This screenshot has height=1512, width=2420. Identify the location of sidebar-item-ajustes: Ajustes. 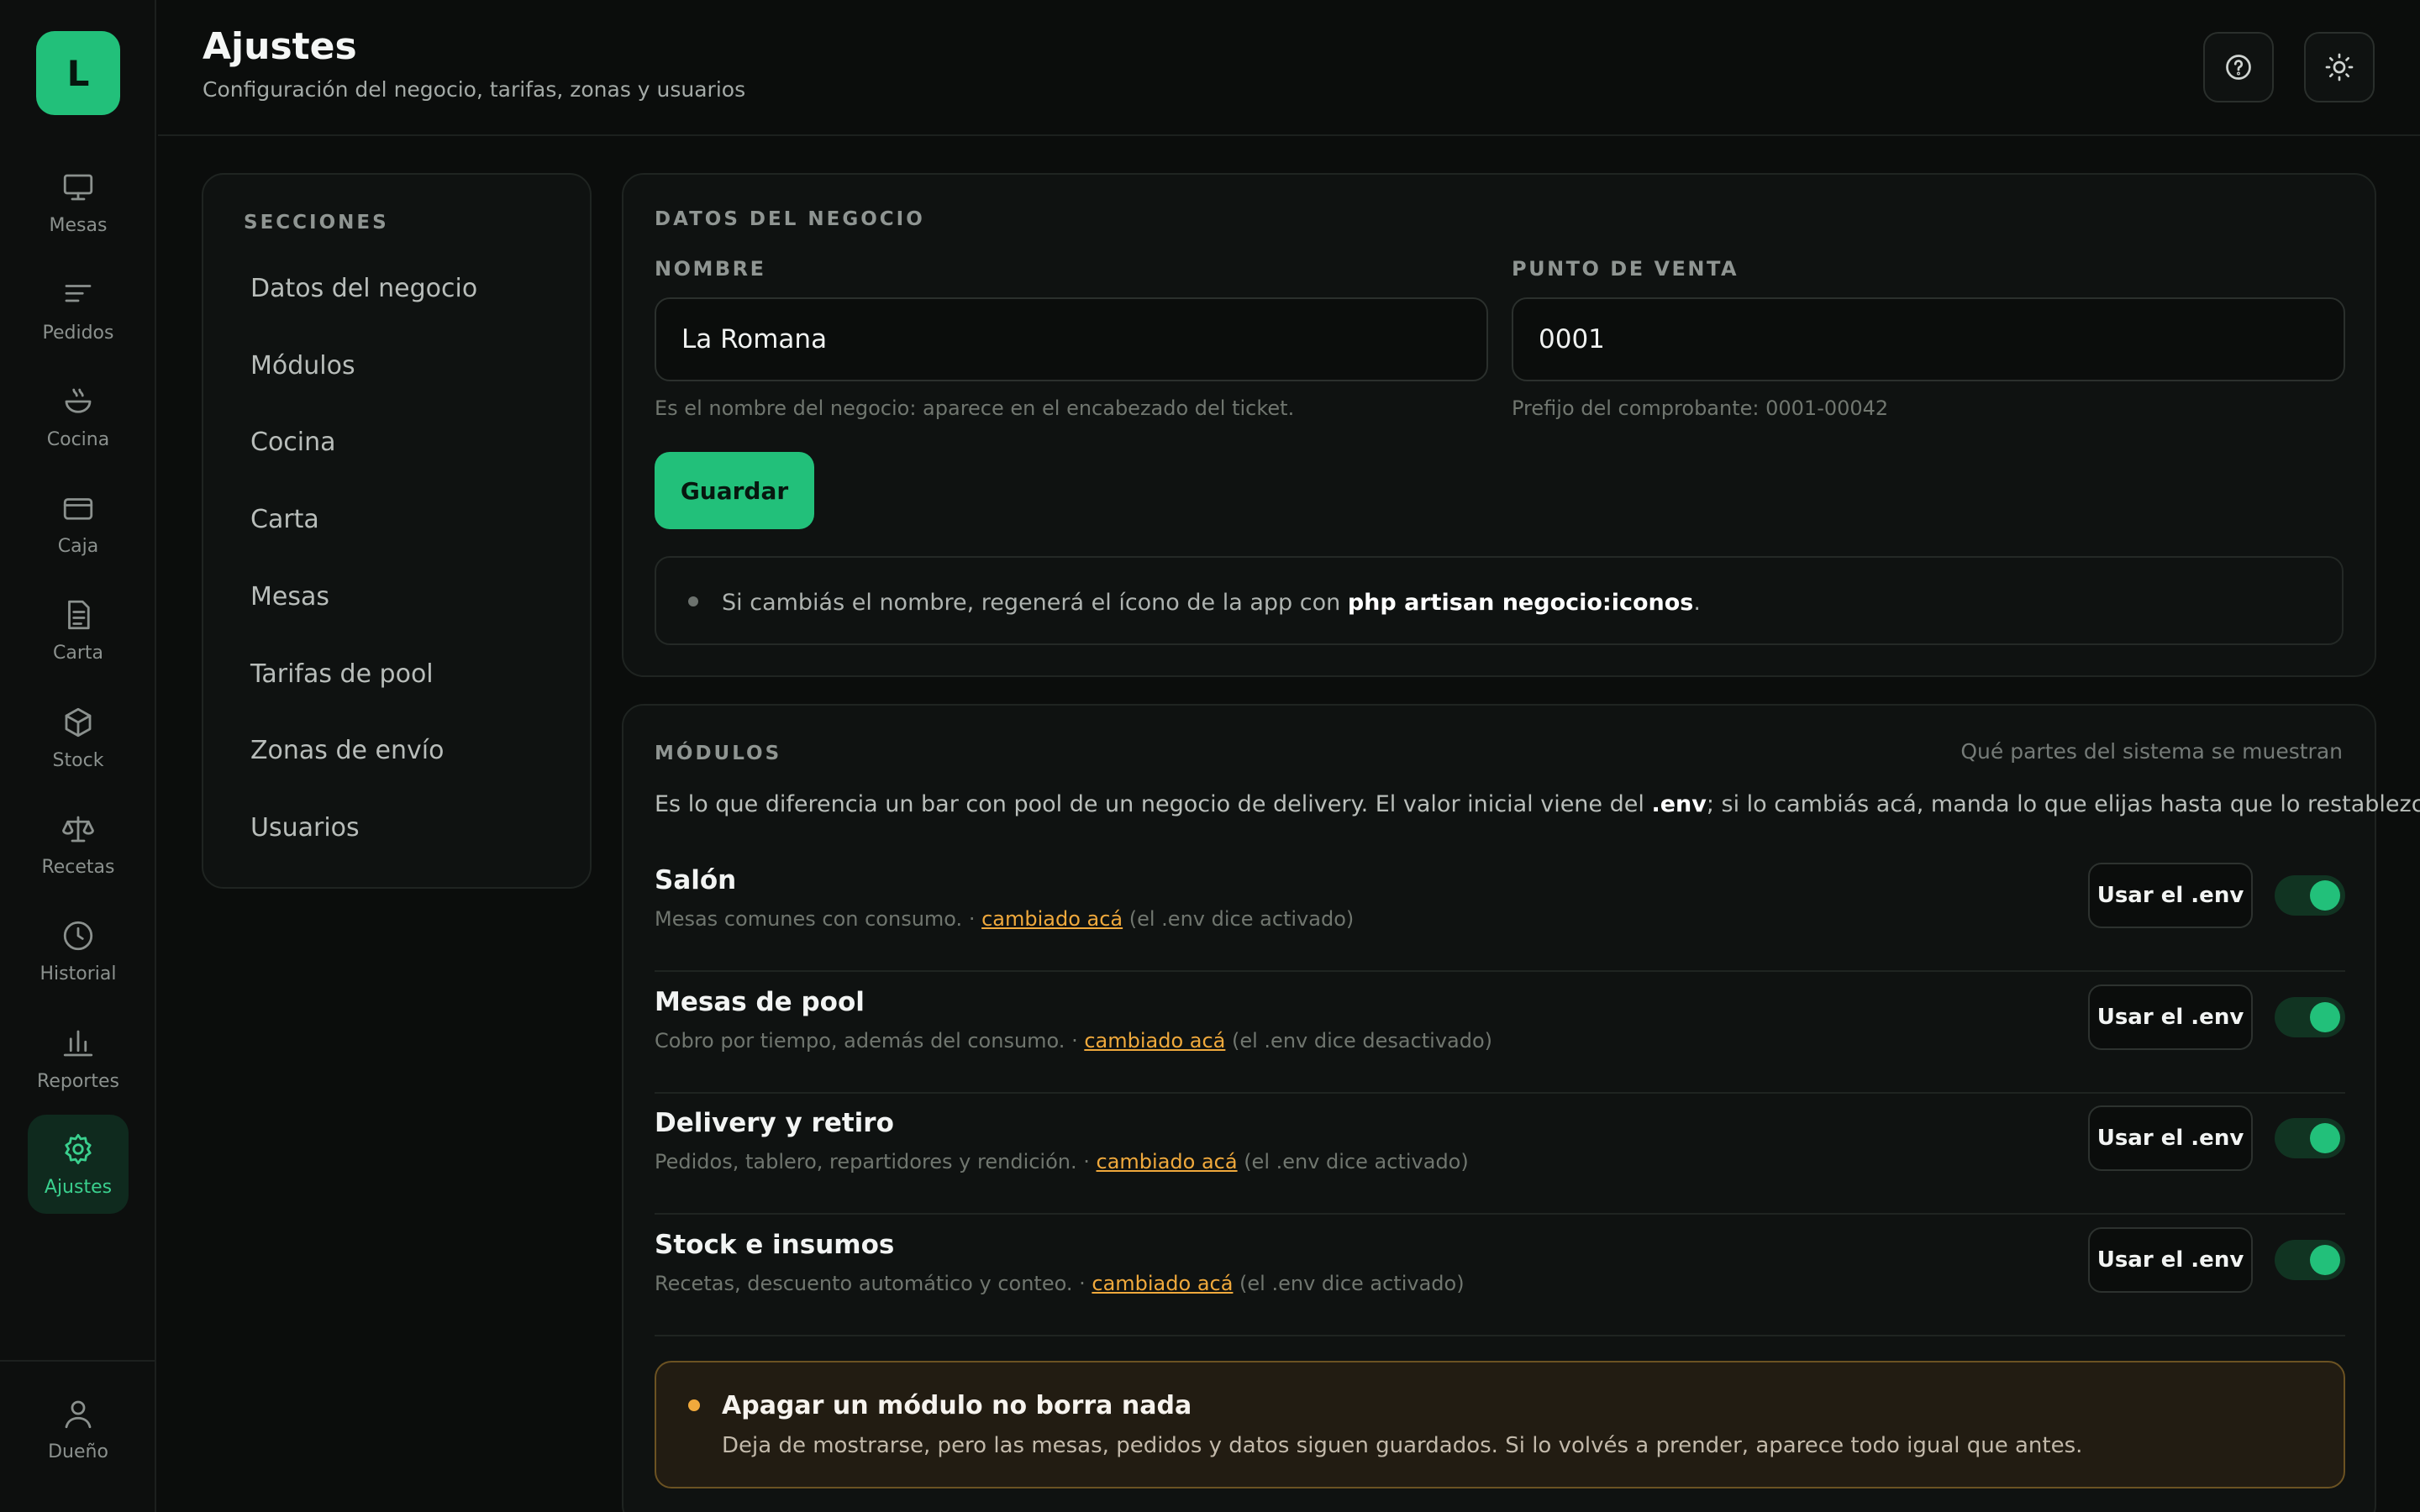
(78, 1164).